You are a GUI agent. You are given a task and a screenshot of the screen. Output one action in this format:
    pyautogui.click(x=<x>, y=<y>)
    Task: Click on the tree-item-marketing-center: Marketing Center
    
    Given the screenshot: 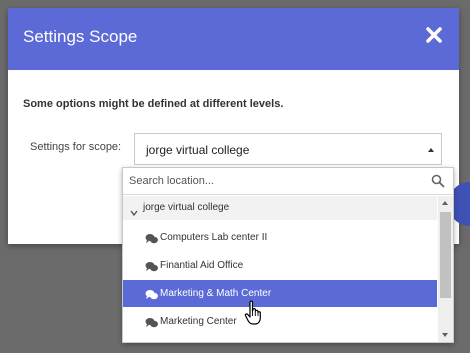 What is the action you would take?
    pyautogui.click(x=280, y=321)
    